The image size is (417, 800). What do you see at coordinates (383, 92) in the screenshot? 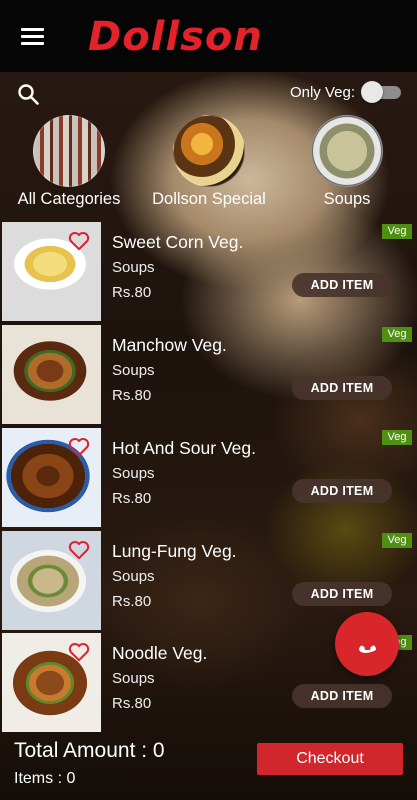
I see `only-veg-switch` at bounding box center [383, 92].